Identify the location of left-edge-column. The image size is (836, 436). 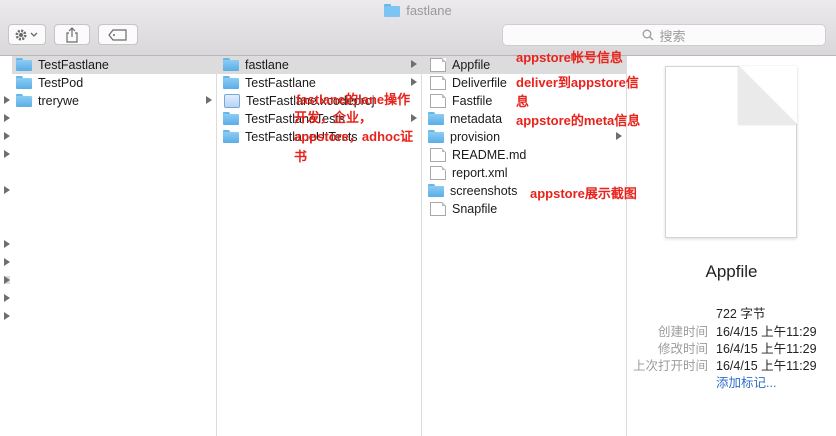
(6, 246).